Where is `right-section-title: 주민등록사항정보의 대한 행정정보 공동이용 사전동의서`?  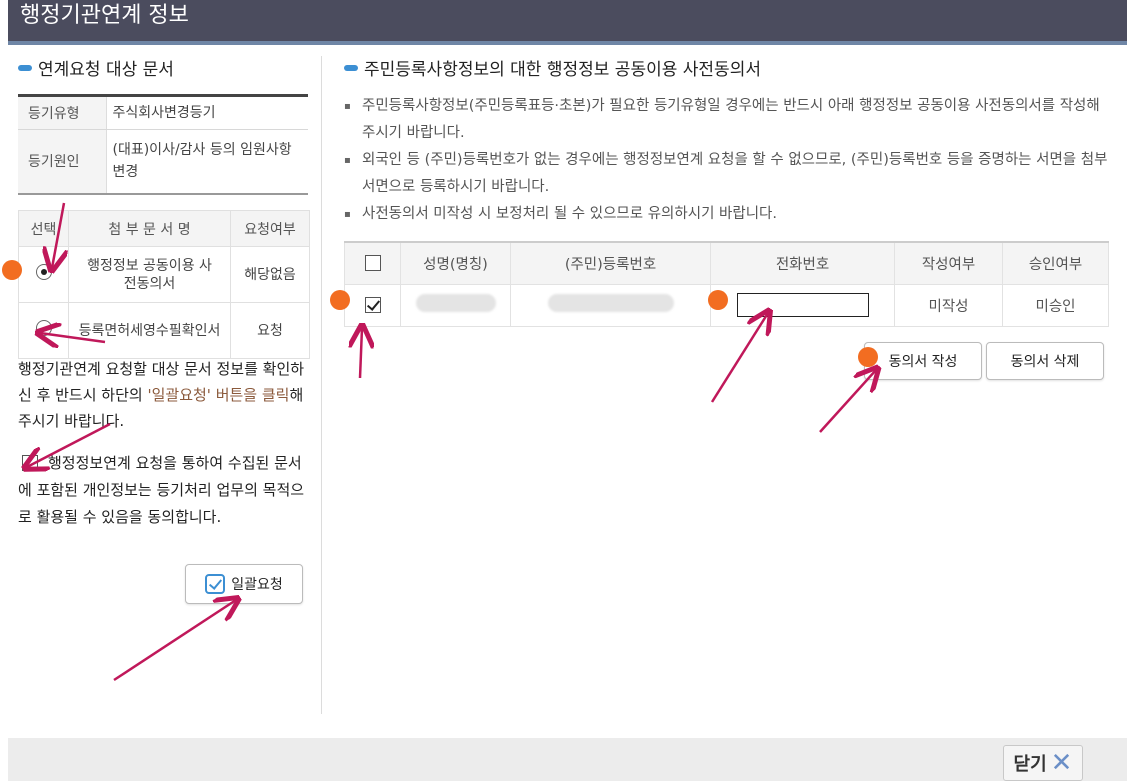 right-section-title: 주민등록사항정보의 대한 행정정보 공동이용 사전동의서 is located at coordinates (562, 70).